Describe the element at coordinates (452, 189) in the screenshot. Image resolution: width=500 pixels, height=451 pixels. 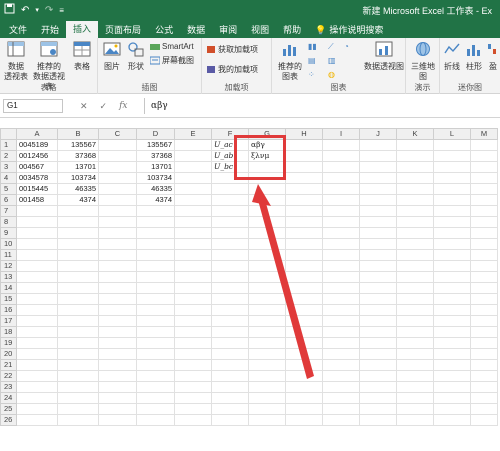
I see `cell-l5` at that location.